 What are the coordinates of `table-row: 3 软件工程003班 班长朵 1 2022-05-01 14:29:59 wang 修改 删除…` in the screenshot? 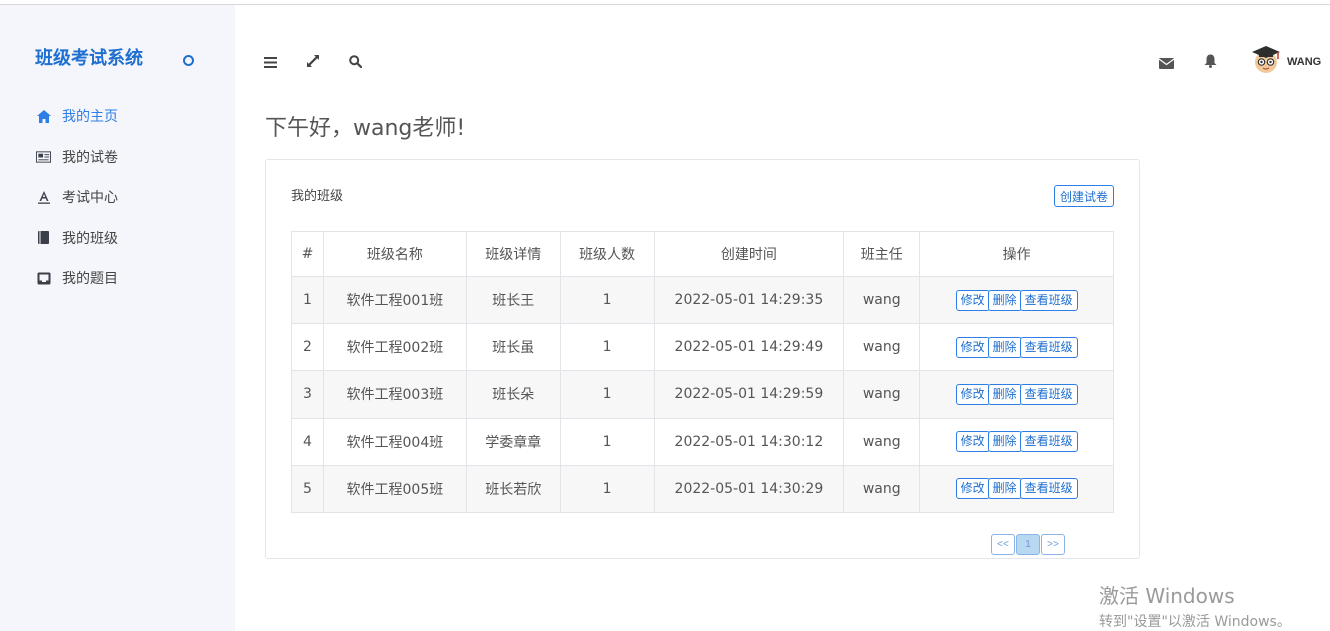 It's located at (702, 394).